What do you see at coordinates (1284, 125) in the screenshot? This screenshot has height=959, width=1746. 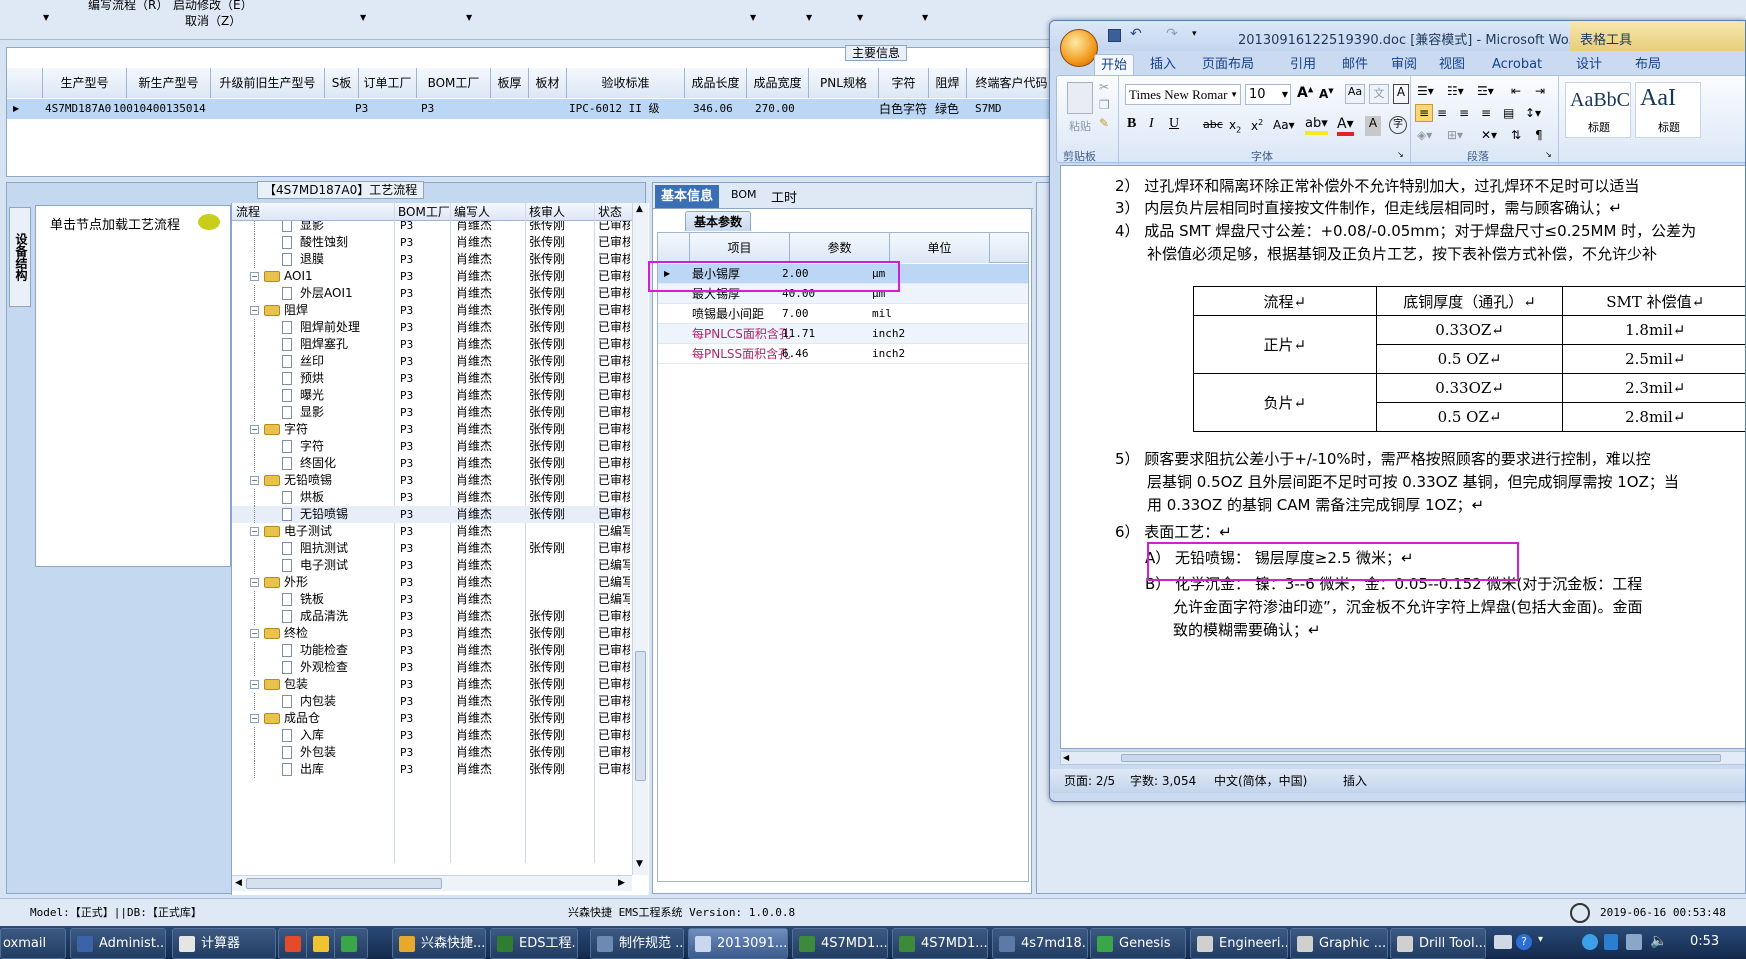 I see `change-case-icon: Aa▾` at bounding box center [1284, 125].